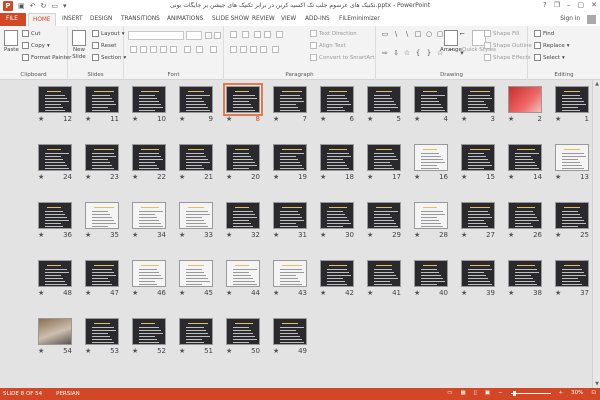 The height and width of the screenshot is (400, 600). Describe the element at coordinates (13, 19) in the screenshot. I see `tab-file: FILE` at that location.